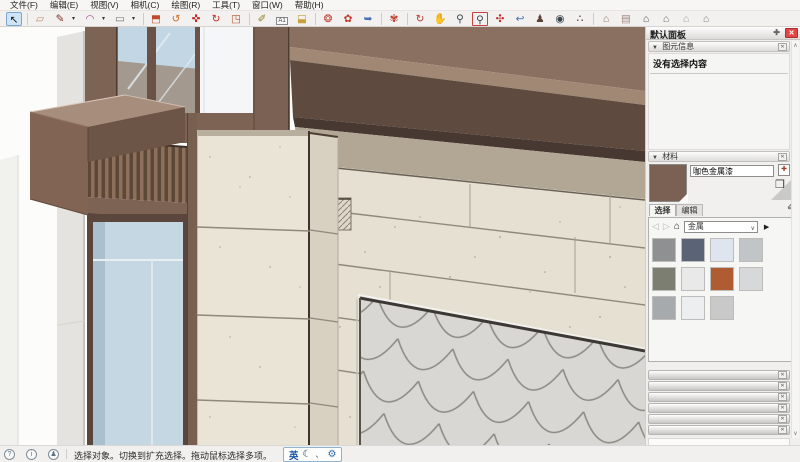 The height and width of the screenshot is (462, 800). What do you see at coordinates (782, 47) in the screenshot?
I see `entity-info-close-button: ✕` at bounding box center [782, 47].